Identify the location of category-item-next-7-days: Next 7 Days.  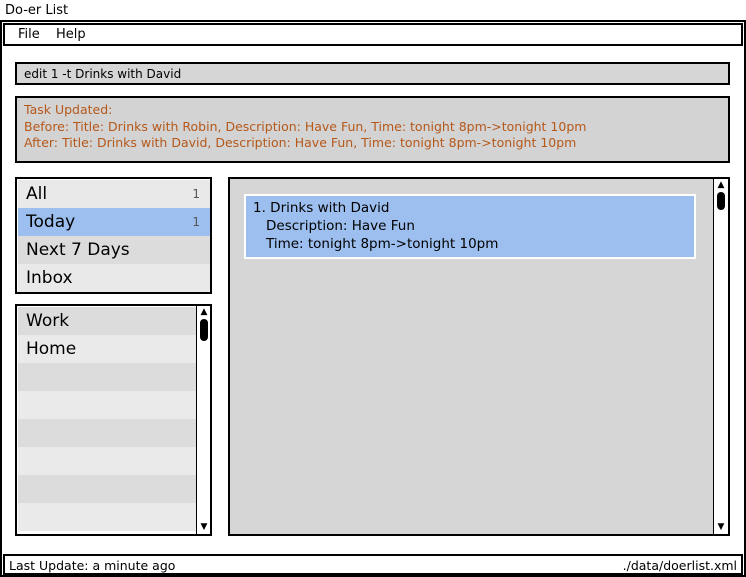
(114, 250).